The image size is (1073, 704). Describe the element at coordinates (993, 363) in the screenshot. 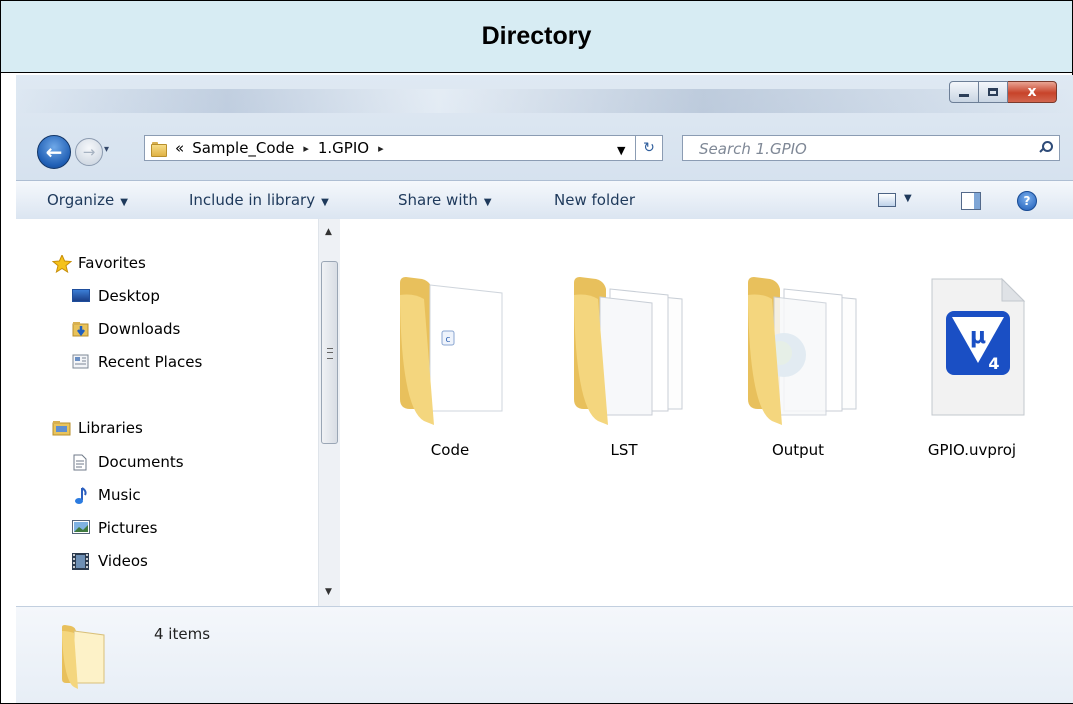

I see `uv-version: 4` at that location.